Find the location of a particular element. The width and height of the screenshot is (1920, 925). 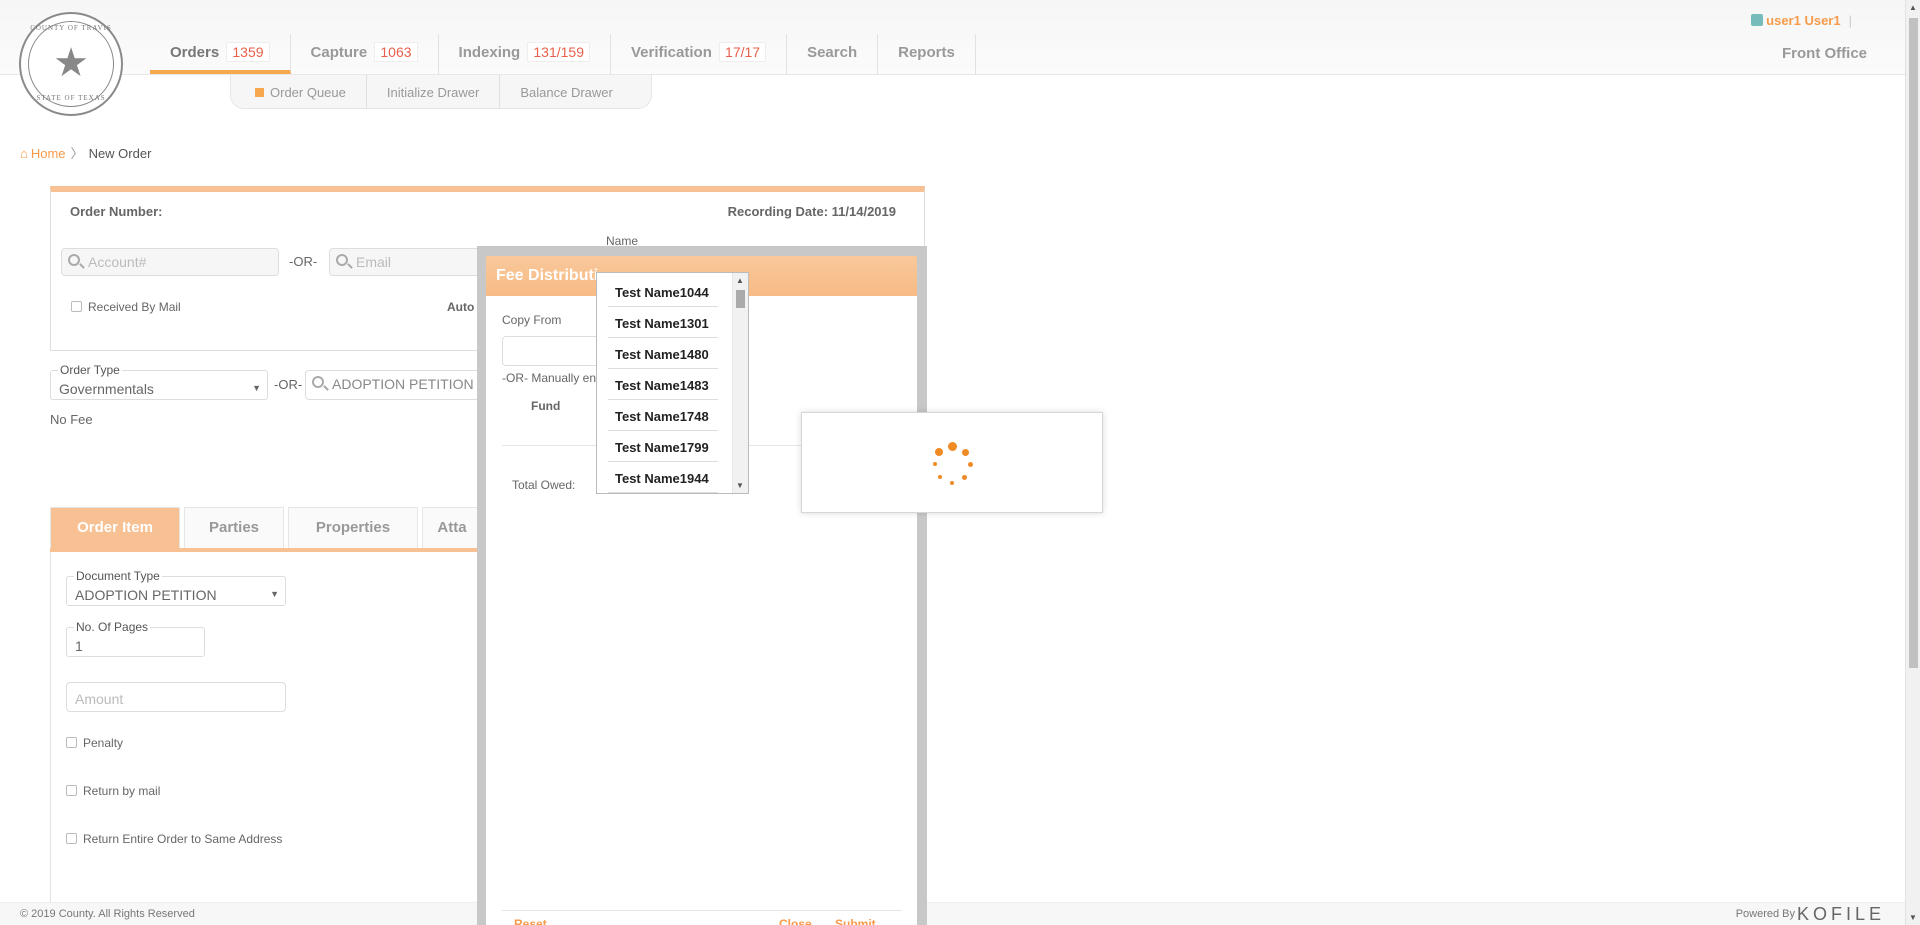

list-item: Test Name1944 is located at coordinates (663, 477).